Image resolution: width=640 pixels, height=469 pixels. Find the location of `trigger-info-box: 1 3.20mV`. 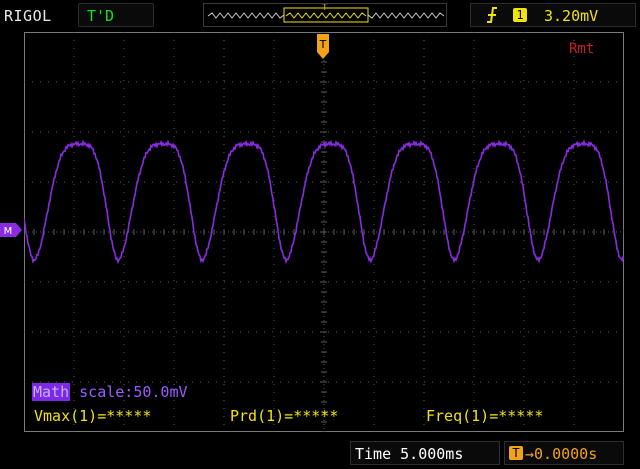

trigger-info-box: 1 3.20mV is located at coordinates (553, 15).